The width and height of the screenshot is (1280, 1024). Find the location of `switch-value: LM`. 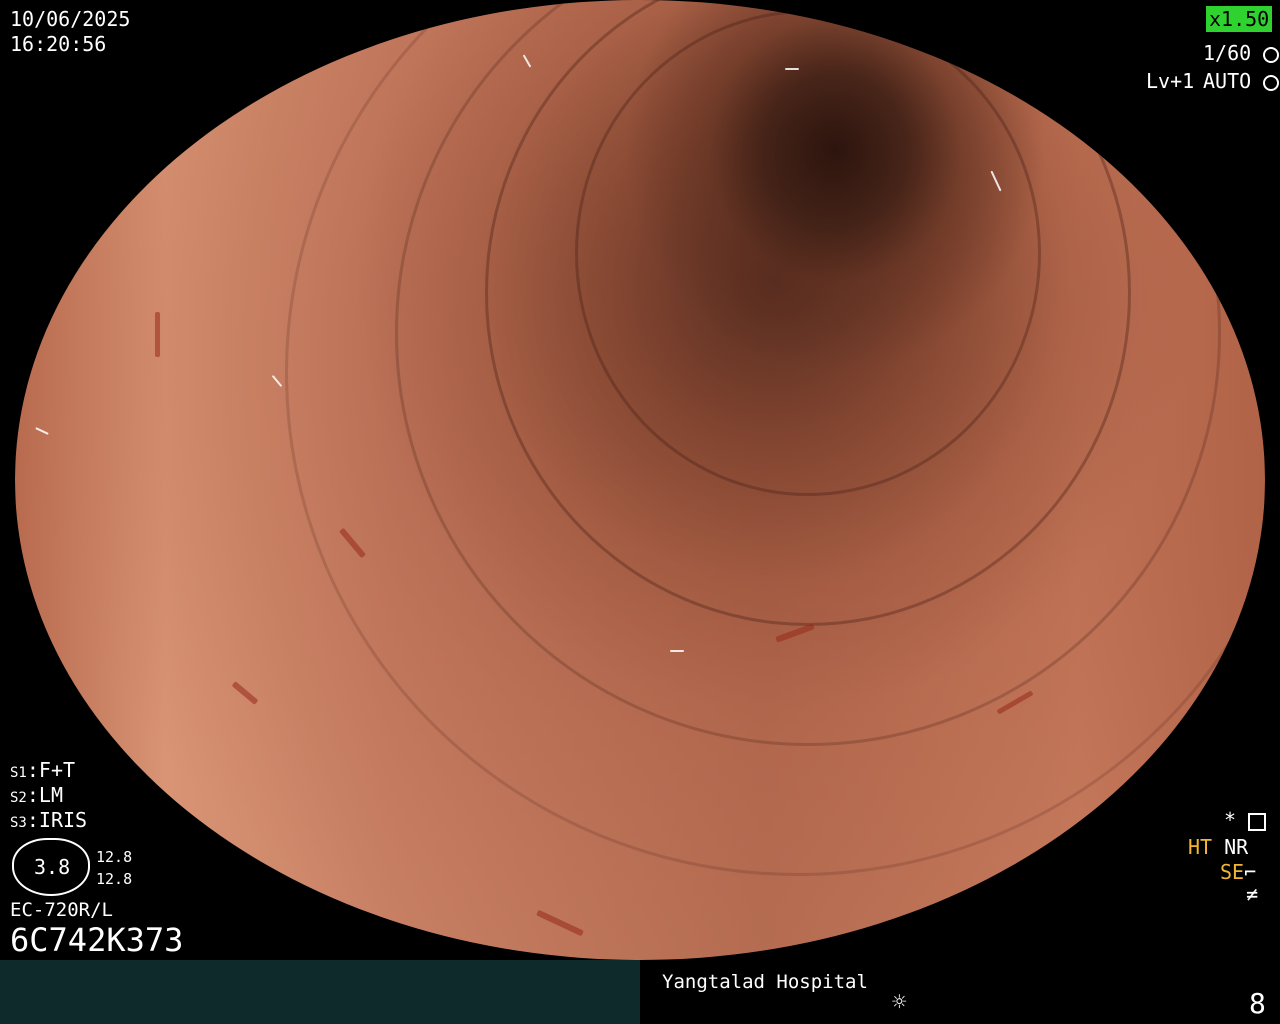

switch-value: LM is located at coordinates (50, 795).